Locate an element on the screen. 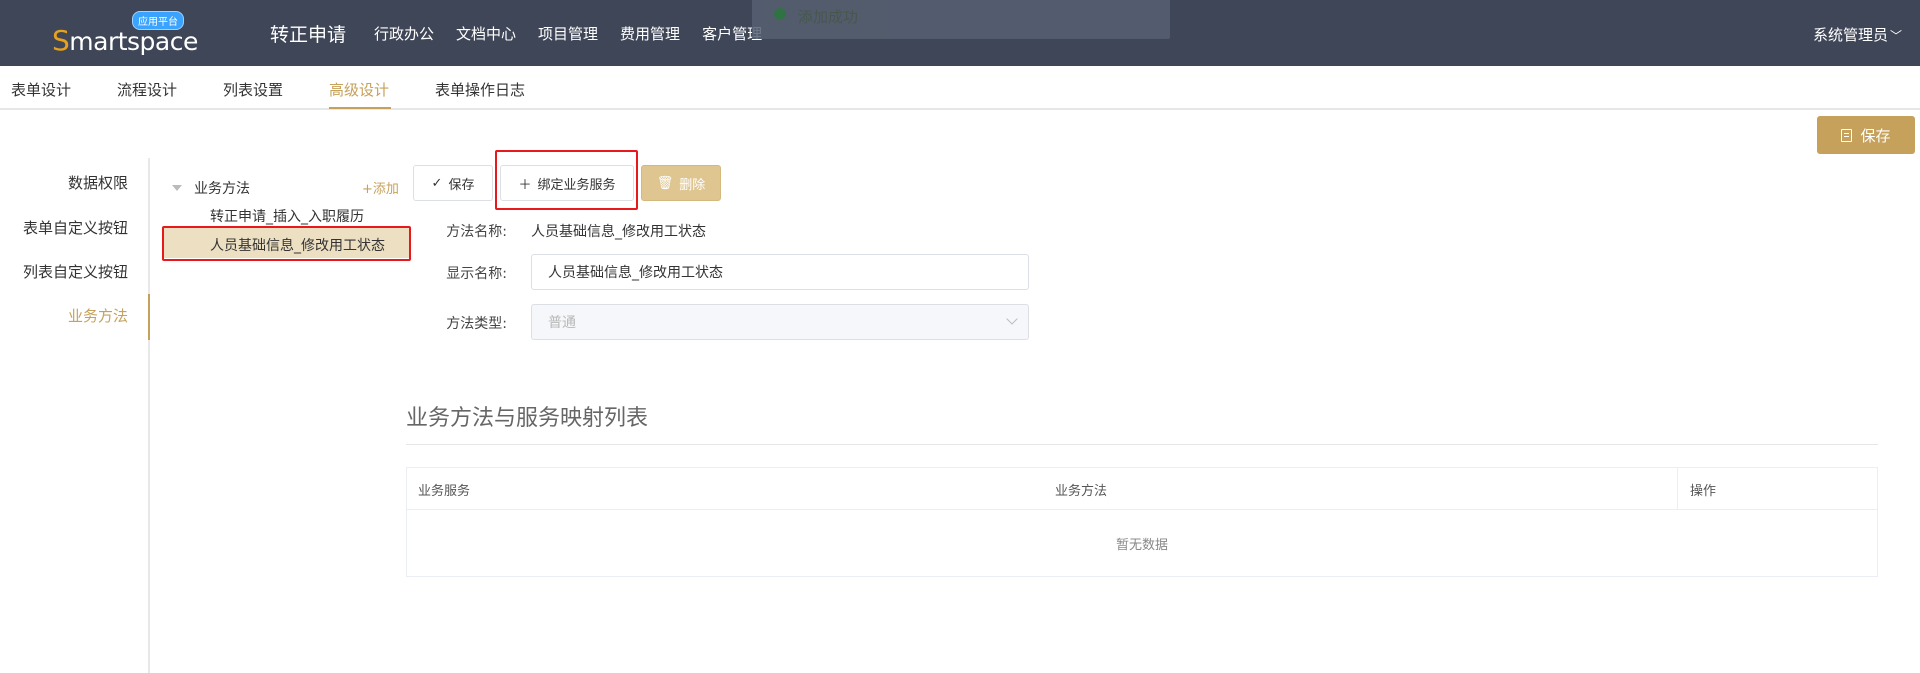 This screenshot has height=673, width=1920. method-type-label: 方法类型: is located at coordinates (476, 324).